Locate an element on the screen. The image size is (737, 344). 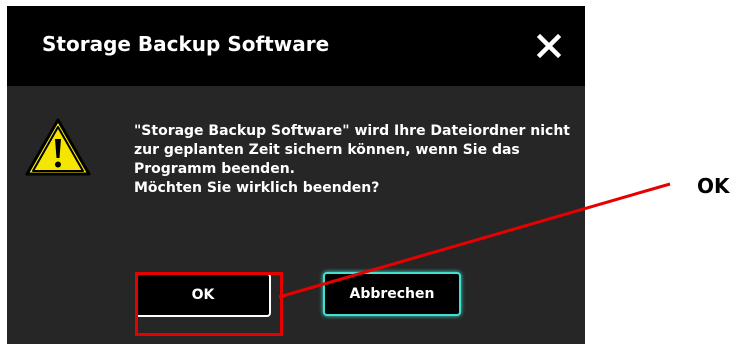
message-line: Möchten Sie wirklich beenden? is located at coordinates (257, 188).